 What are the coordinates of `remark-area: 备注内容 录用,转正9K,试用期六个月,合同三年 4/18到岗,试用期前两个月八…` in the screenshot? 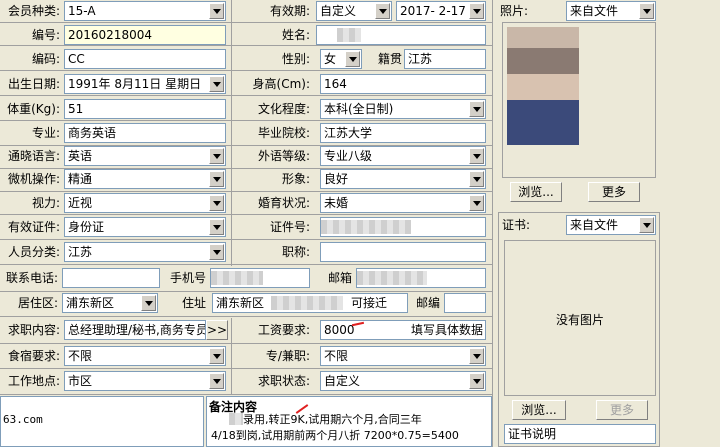 It's located at (349, 421).